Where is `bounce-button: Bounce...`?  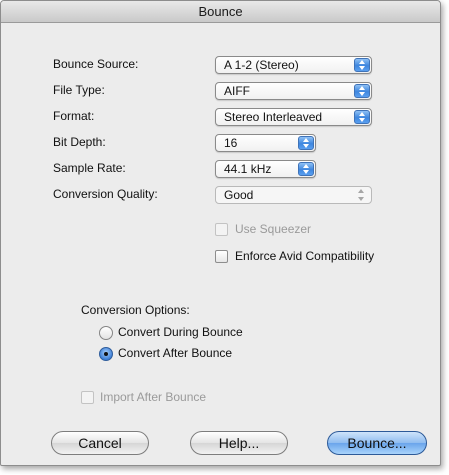
bounce-button: Bounce... is located at coordinates (377, 443).